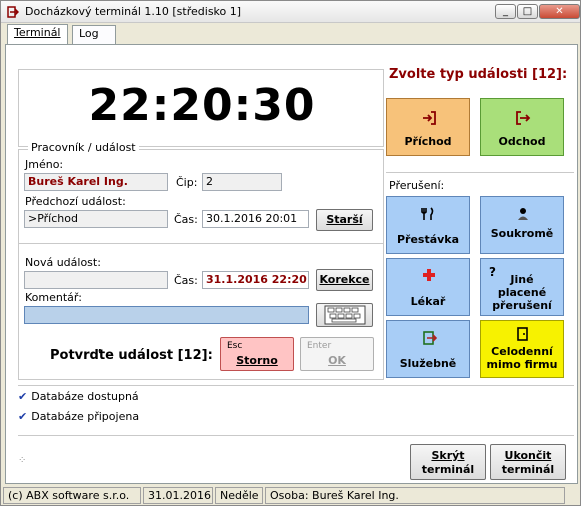 Image resolution: width=581 pixels, height=506 pixels. I want to click on new-event-field, so click(96, 280).